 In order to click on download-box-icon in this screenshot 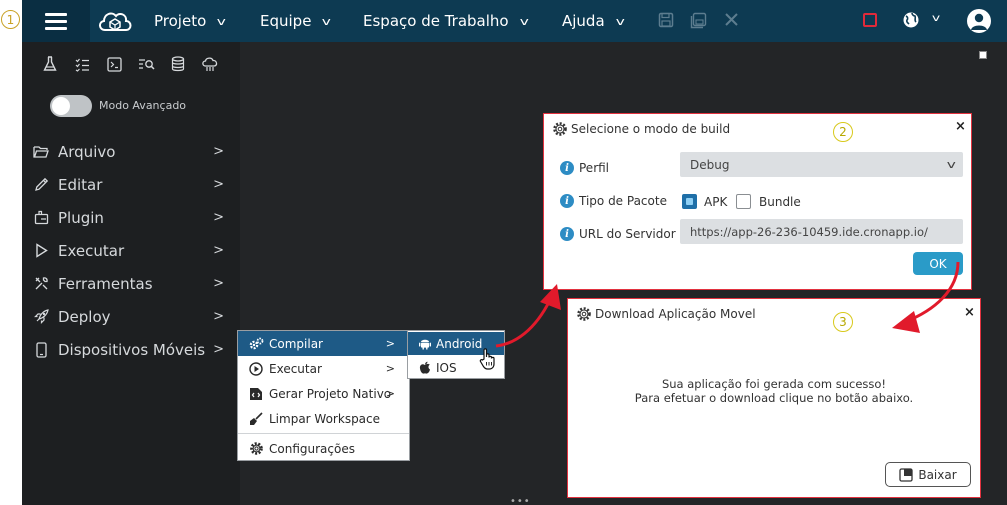, I will do `click(906, 474)`.